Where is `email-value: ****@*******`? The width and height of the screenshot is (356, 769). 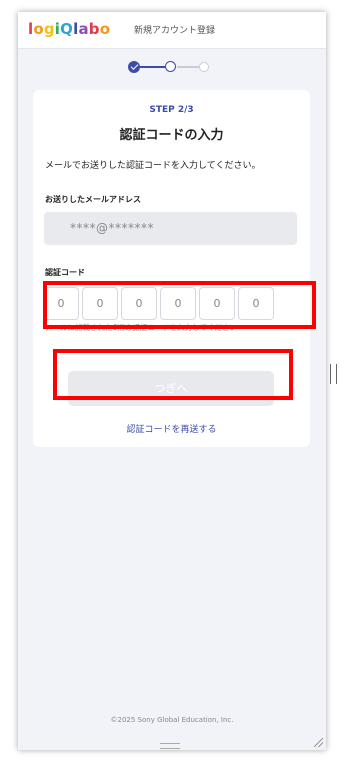 email-value: ****@******* is located at coordinates (112, 228).